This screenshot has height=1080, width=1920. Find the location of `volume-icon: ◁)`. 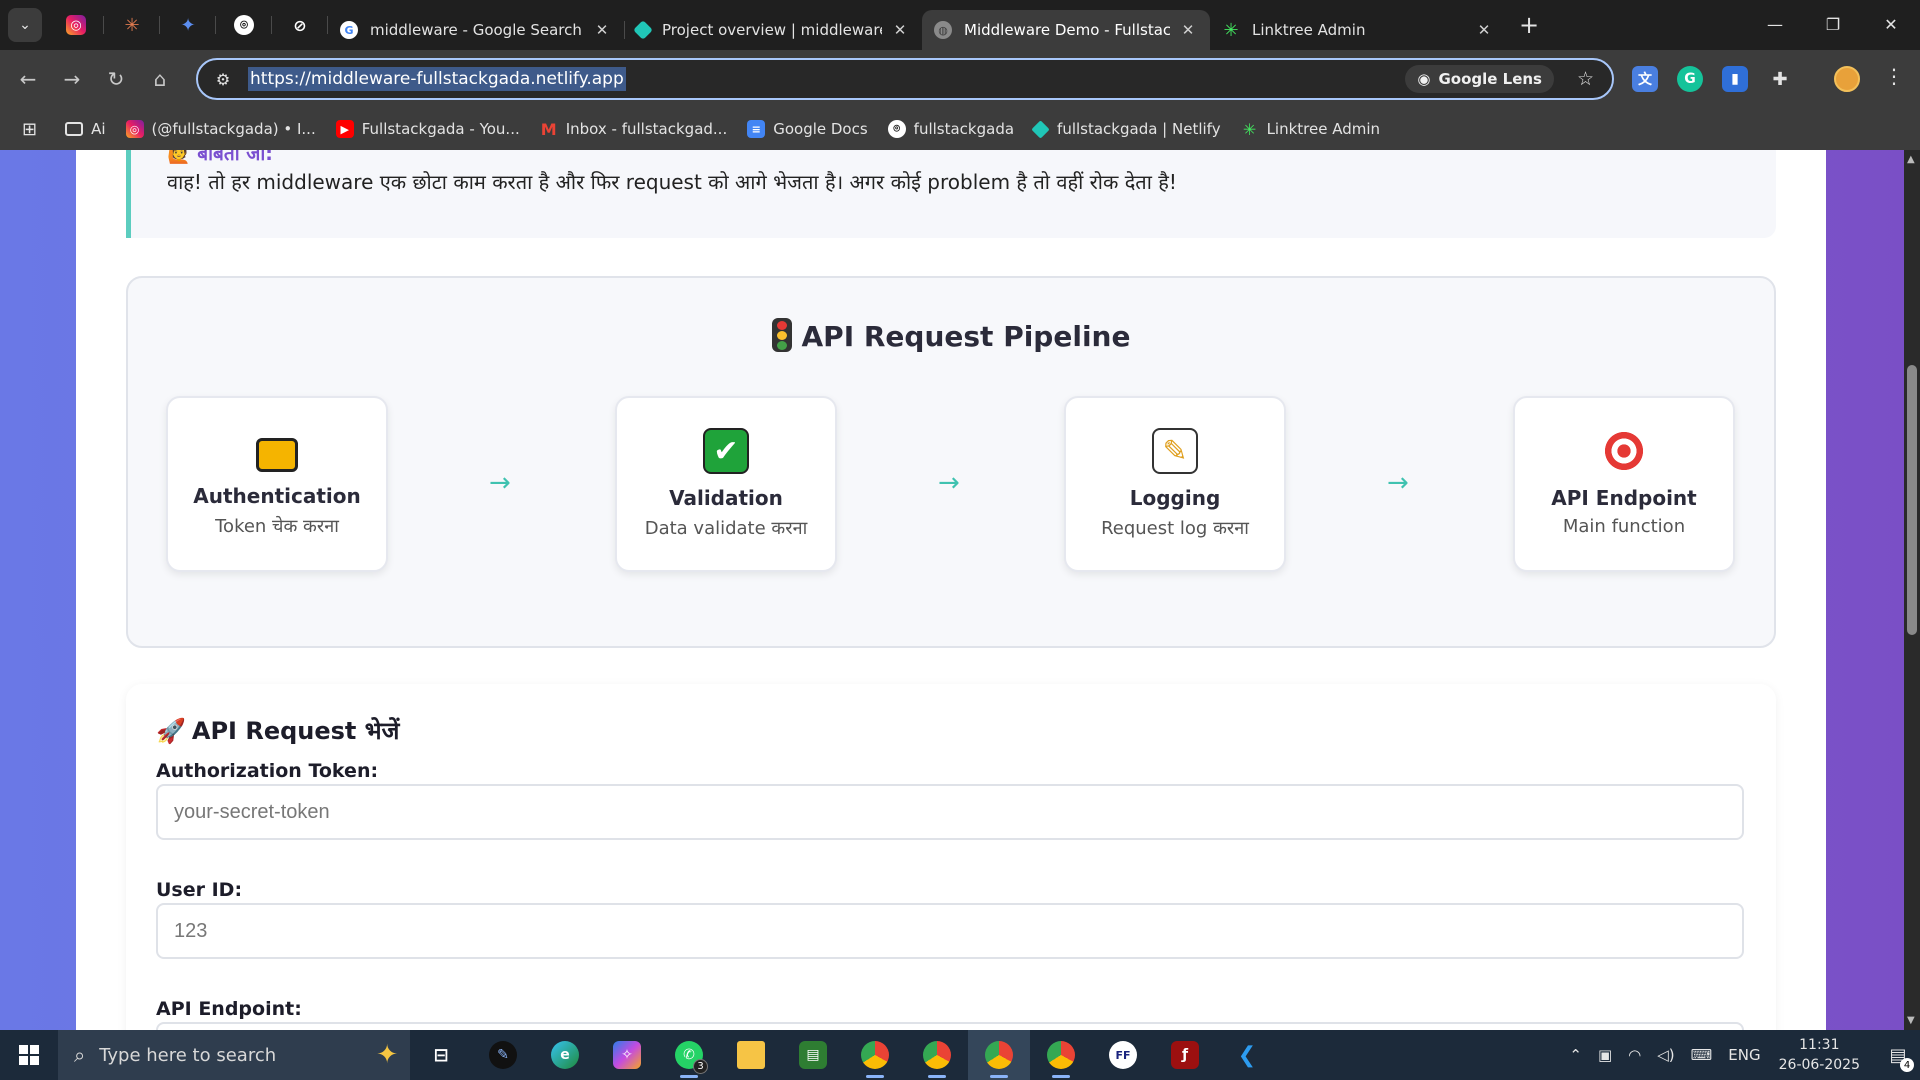

volume-icon: ◁) is located at coordinates (1665, 1055).